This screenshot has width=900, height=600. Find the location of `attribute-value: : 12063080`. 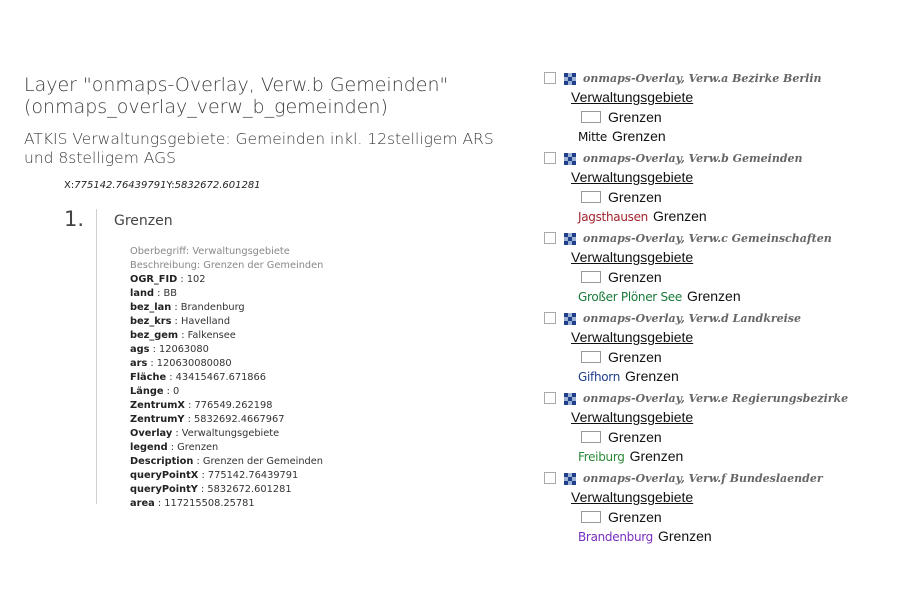

attribute-value: : 12063080 is located at coordinates (179, 349).